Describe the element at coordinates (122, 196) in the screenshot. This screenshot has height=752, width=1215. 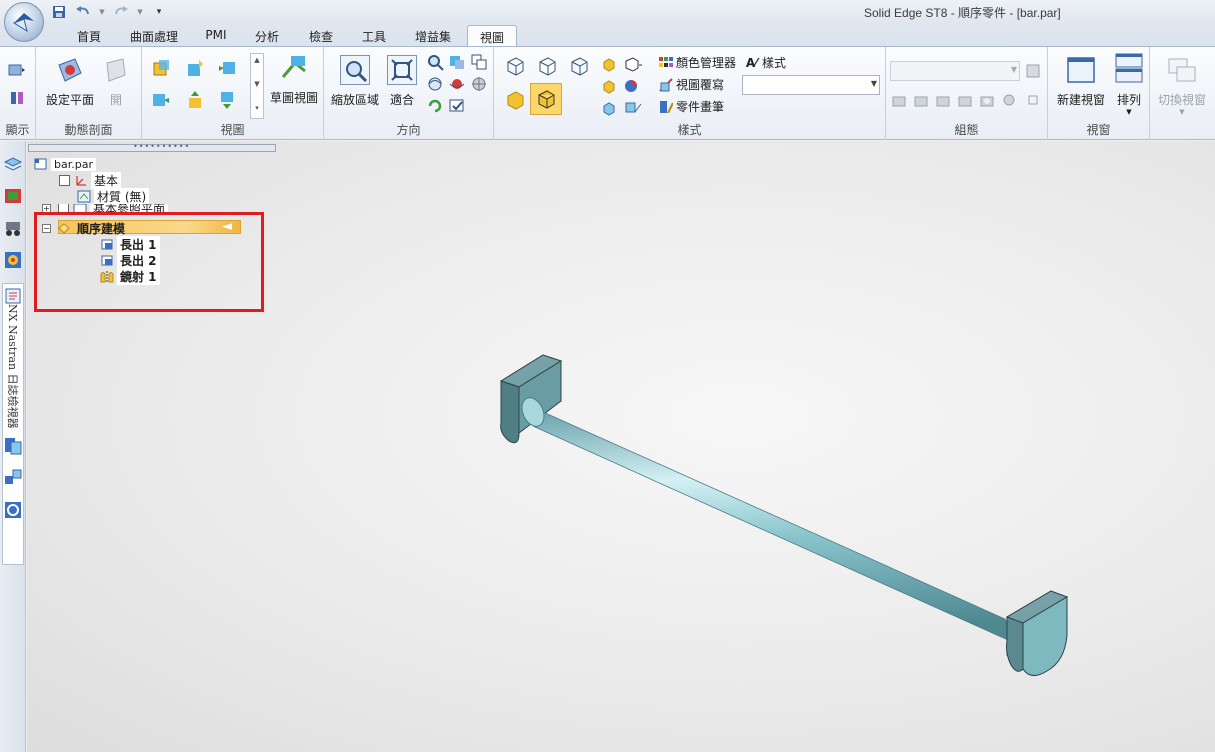
I see `tree-material-label: 材質 (無)` at that location.